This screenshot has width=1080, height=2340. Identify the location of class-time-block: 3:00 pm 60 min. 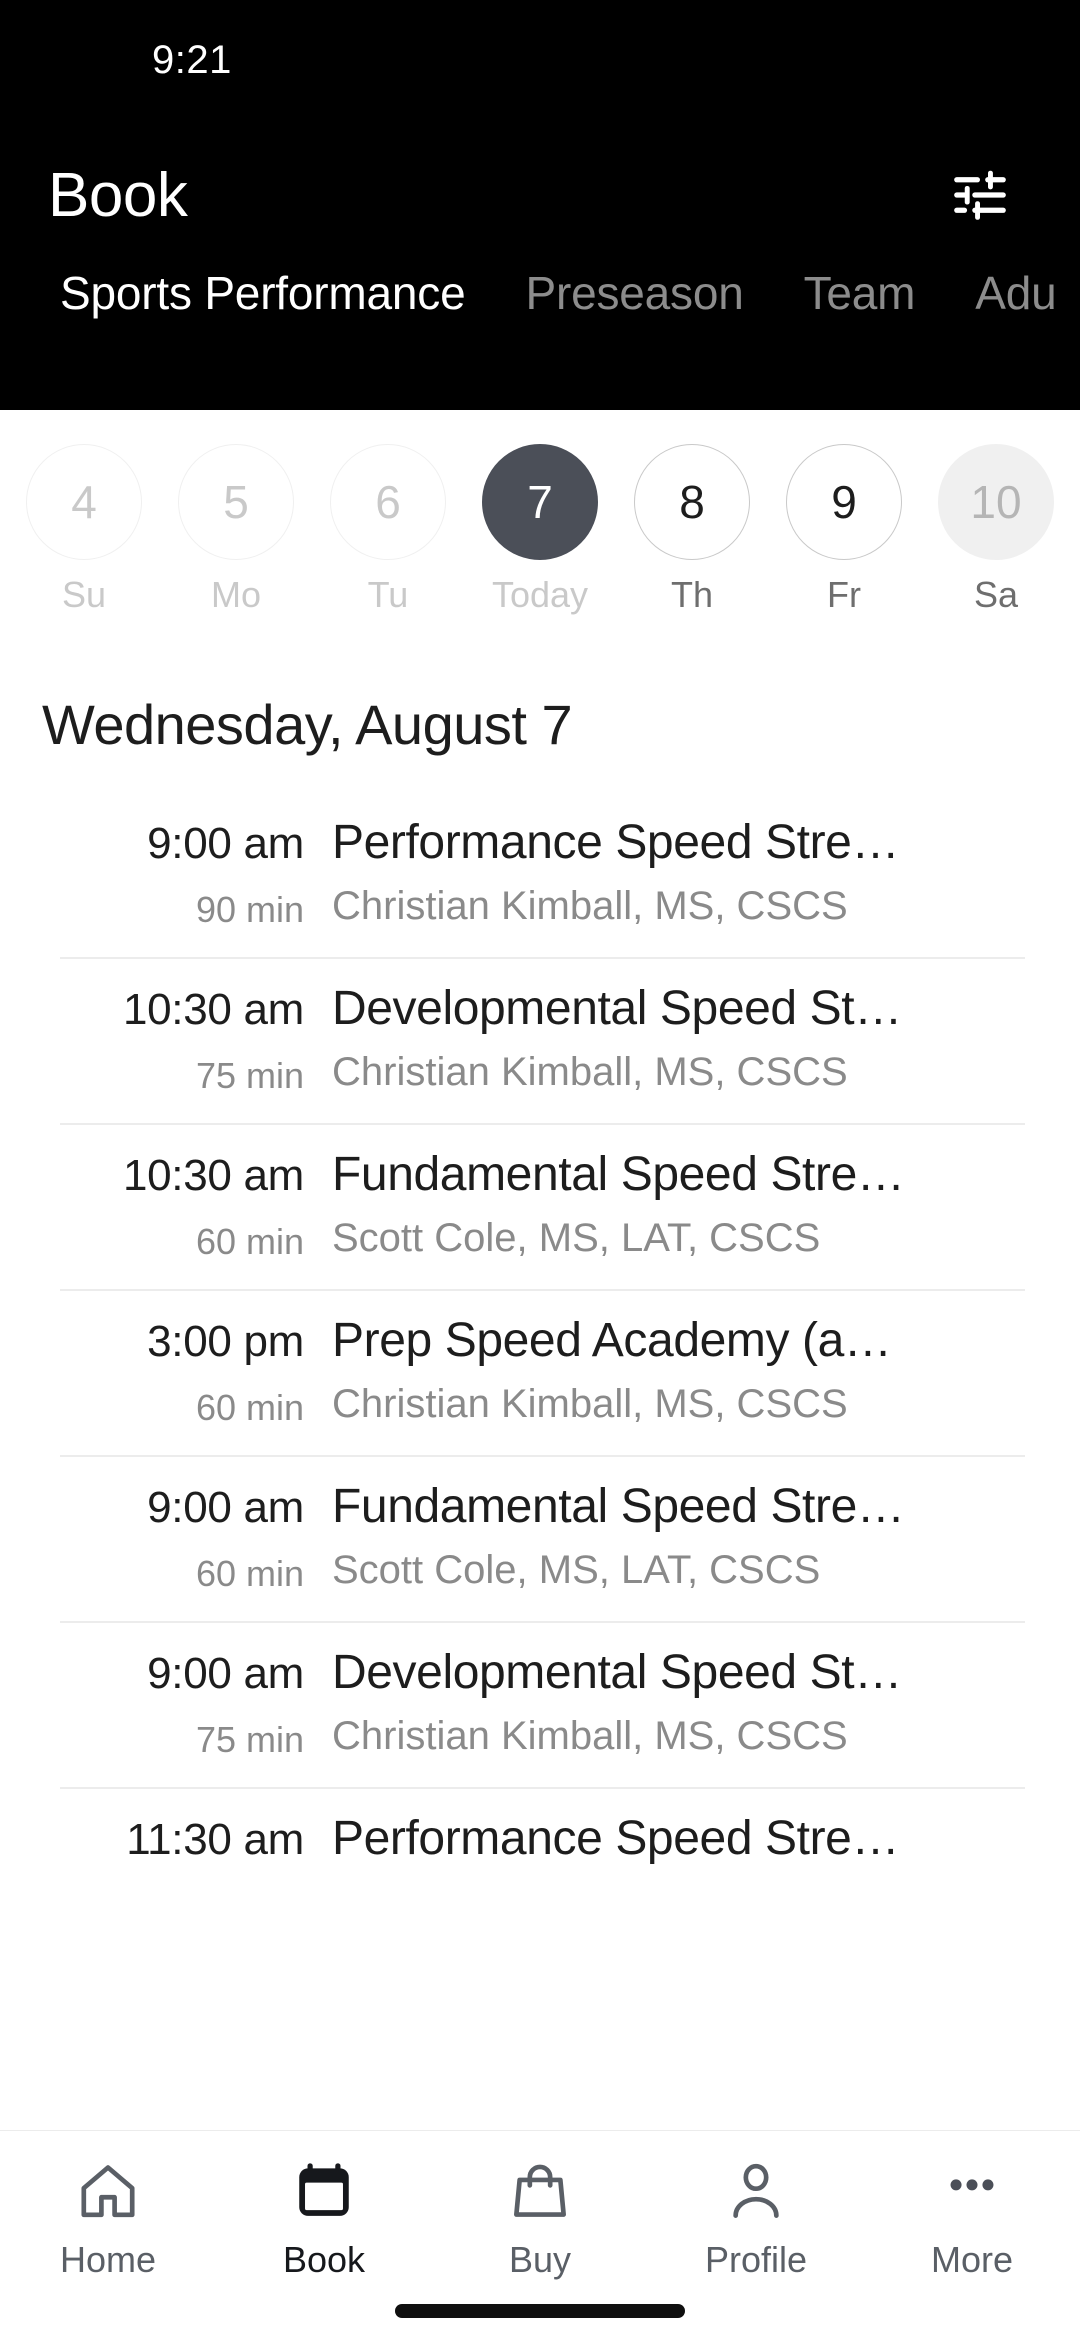
(166, 1371).